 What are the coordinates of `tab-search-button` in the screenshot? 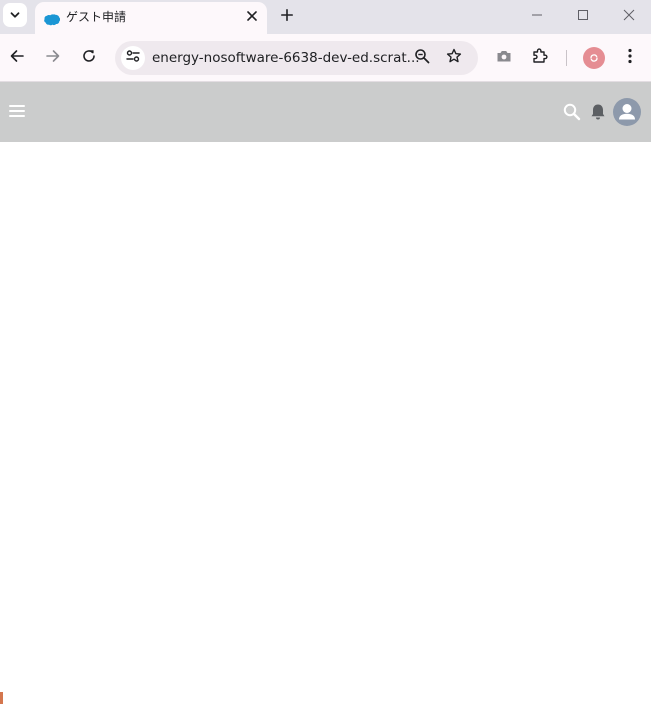 It's located at (15, 15).